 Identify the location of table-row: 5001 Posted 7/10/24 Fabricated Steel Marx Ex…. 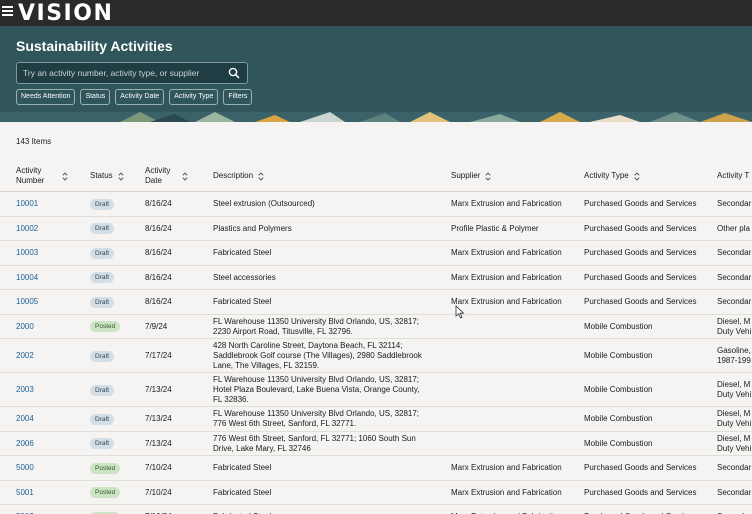
(376, 493).